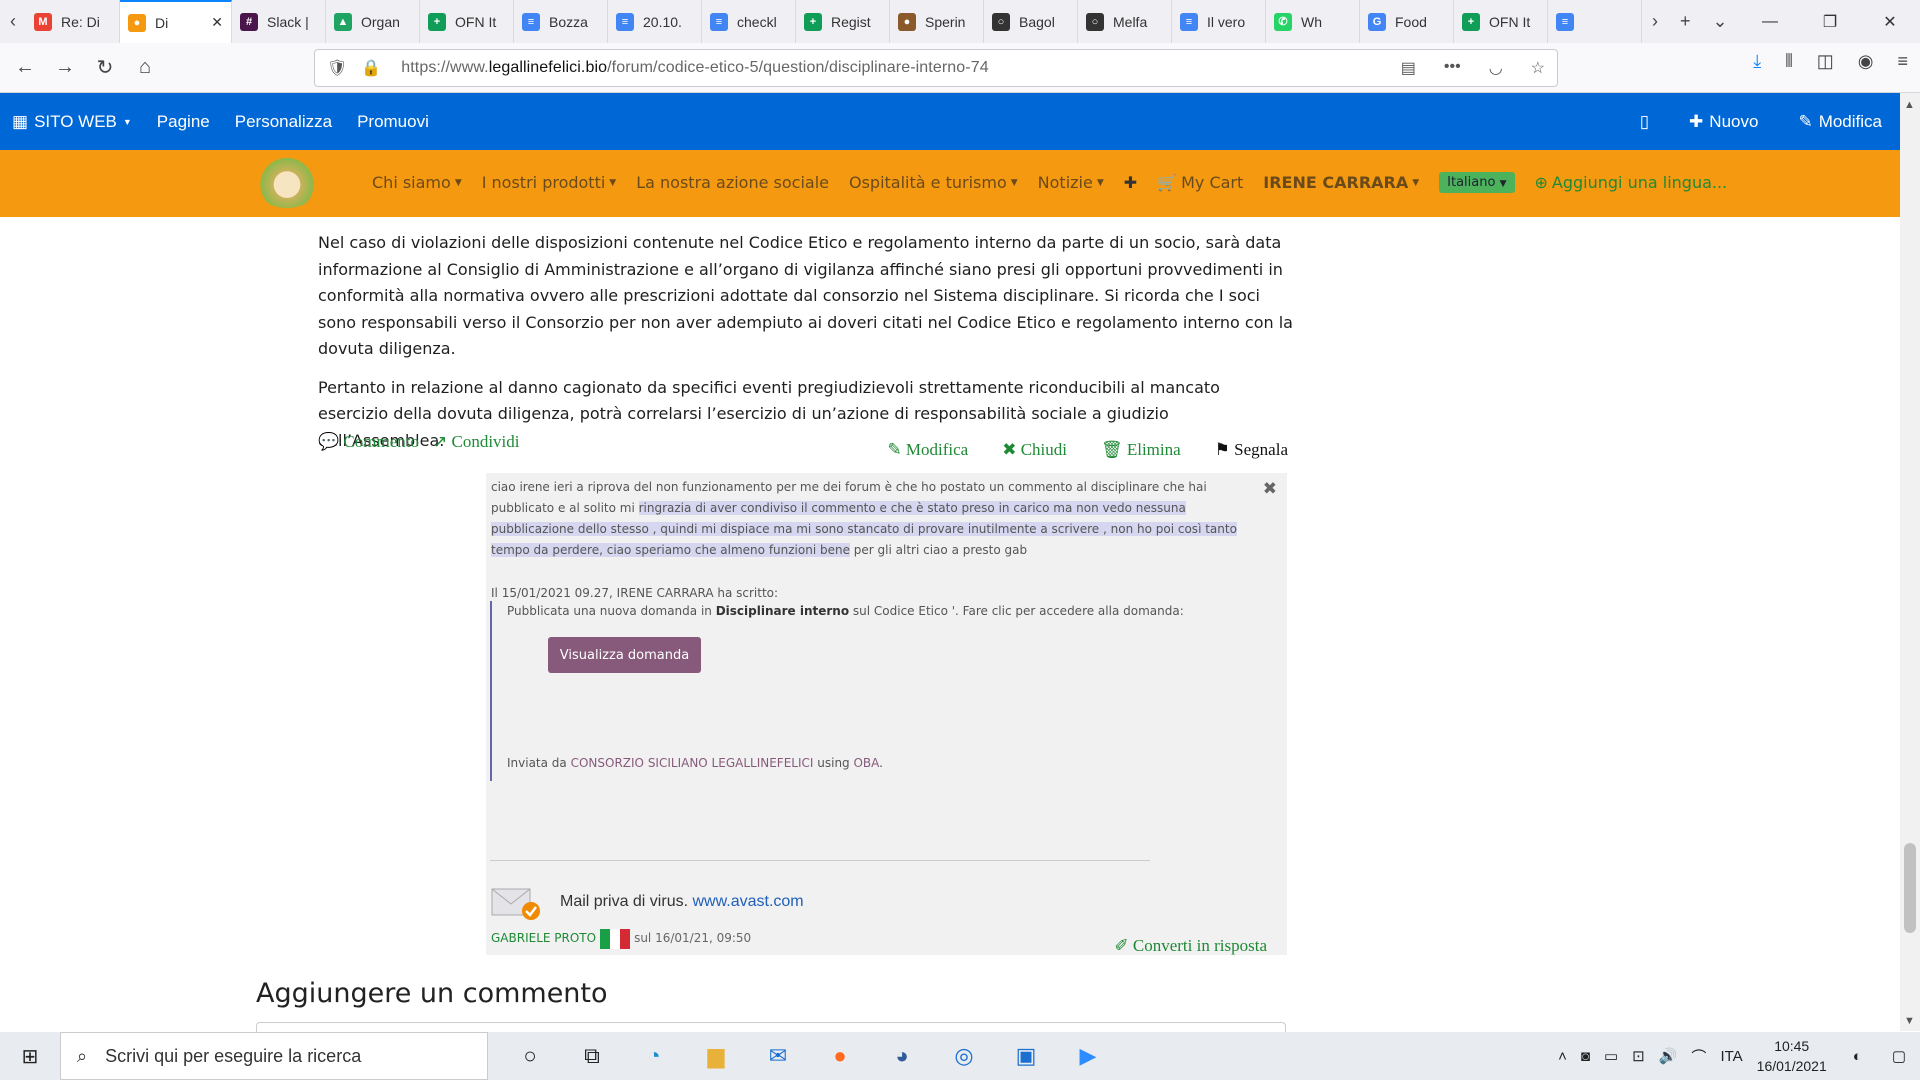 The image size is (1920, 1080). What do you see at coordinates (1825, 61) in the screenshot?
I see `sidebar-icon: ◫` at bounding box center [1825, 61].